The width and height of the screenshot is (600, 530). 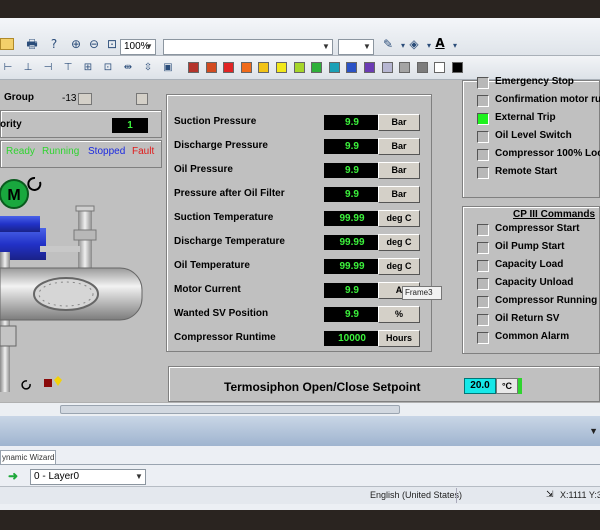 I want to click on tab-divider, so click(x=300, y=464).